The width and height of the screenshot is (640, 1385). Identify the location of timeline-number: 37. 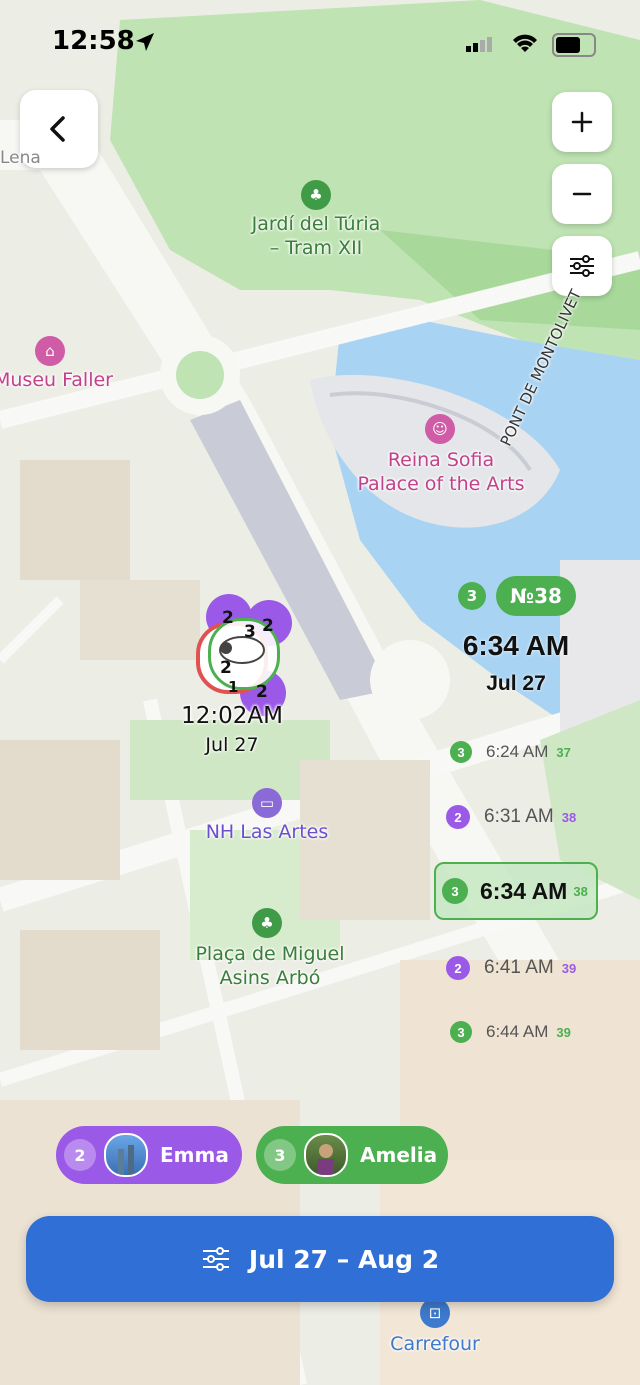
(563, 752).